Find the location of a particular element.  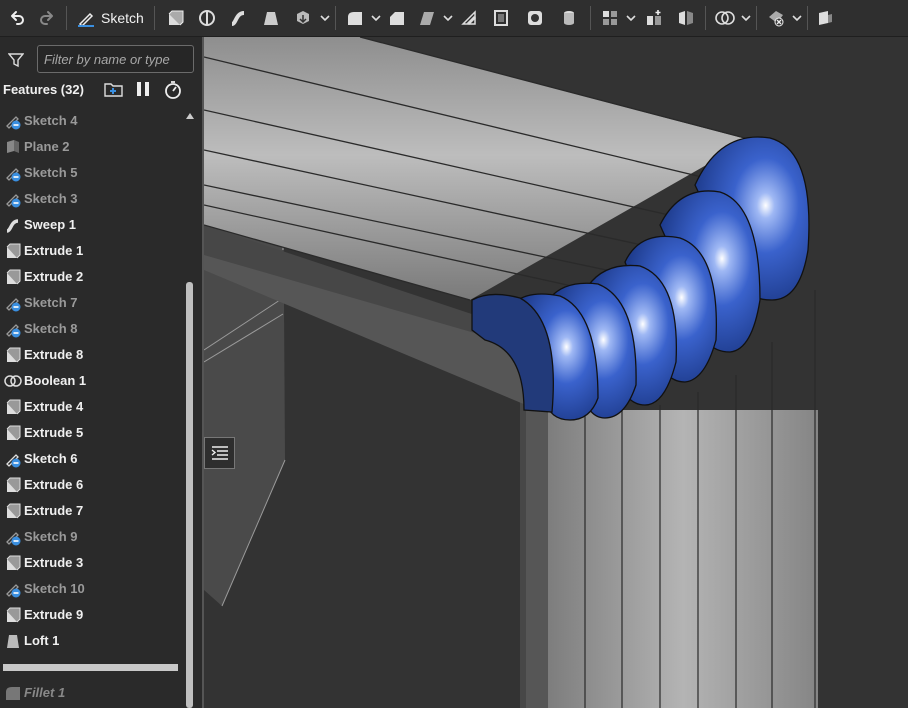

undo-icon is located at coordinates (17, 18).